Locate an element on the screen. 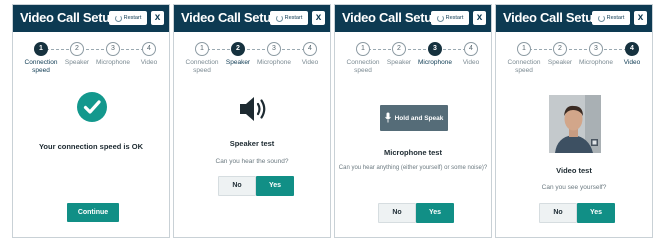 The image size is (663, 241). speaker-volume-icon is located at coordinates (253, 109).